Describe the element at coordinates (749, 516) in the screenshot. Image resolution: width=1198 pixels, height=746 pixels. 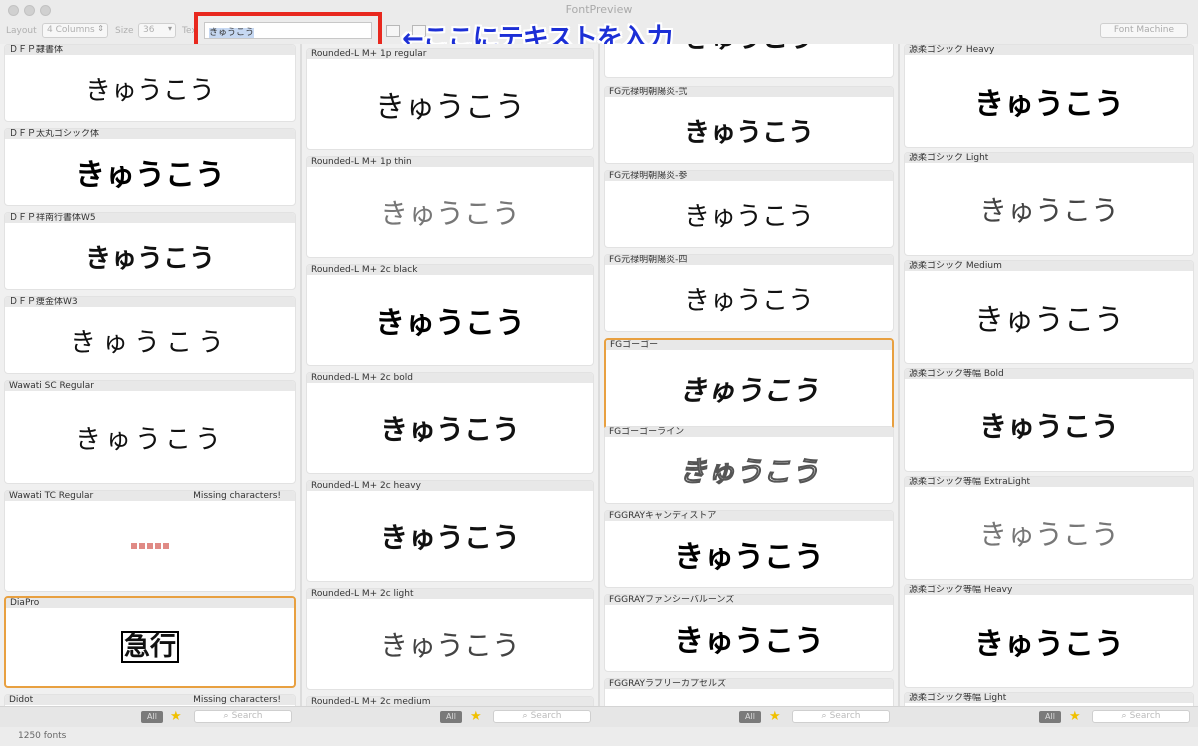
I see `font-name: FGGRAYキャンディストア` at that location.